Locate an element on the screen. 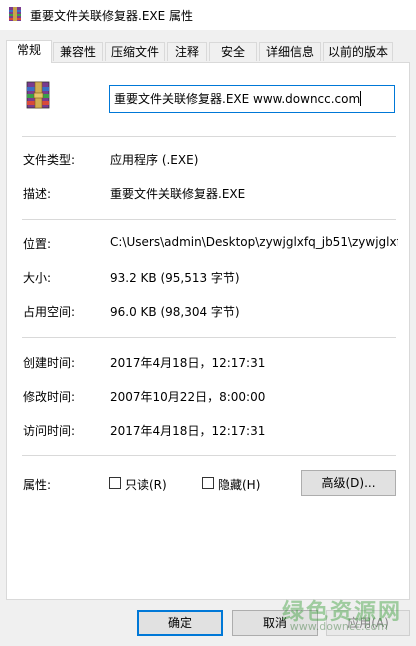 This screenshot has width=416, height=646. size-on-disk-value: 96.0 KB (98,304 字节) is located at coordinates (175, 312).